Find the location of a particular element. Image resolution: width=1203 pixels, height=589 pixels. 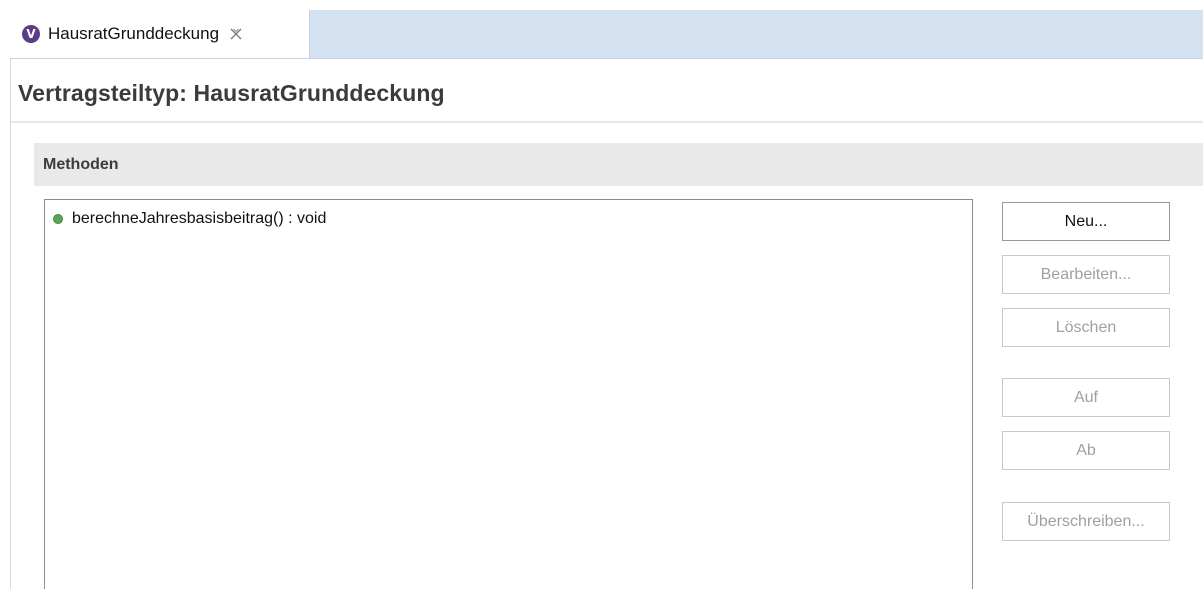

method-public-icon is located at coordinates (58, 219).